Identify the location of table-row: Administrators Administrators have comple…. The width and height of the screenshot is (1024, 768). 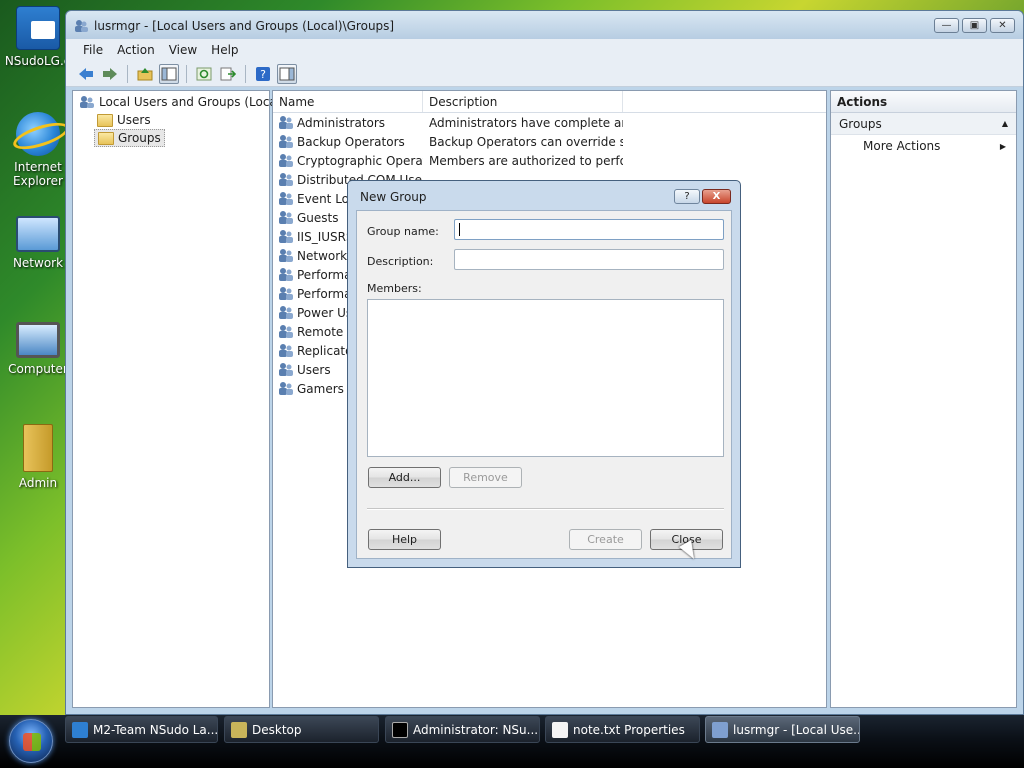
(549, 122).